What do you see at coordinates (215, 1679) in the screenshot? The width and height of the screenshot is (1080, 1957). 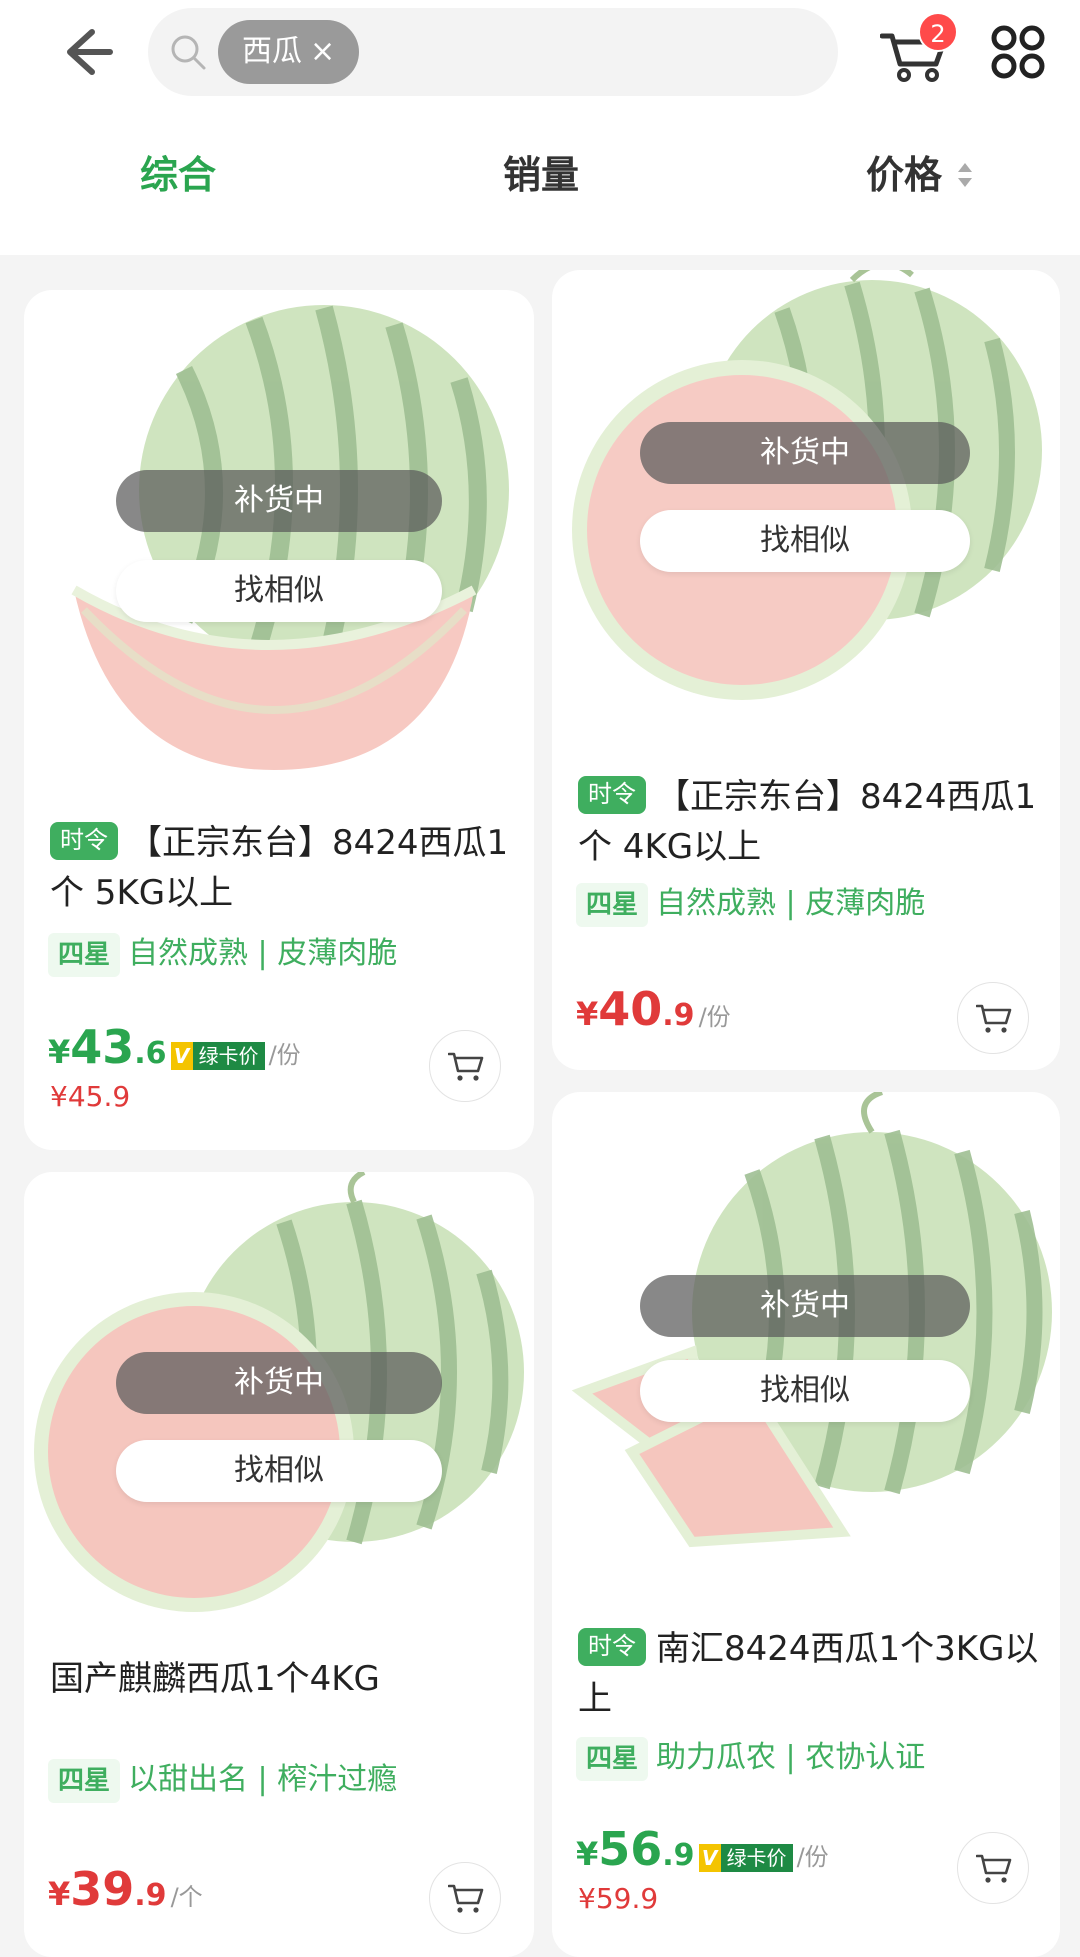 I see `product-title: 国产麒麟西瓜1个4KG` at bounding box center [215, 1679].